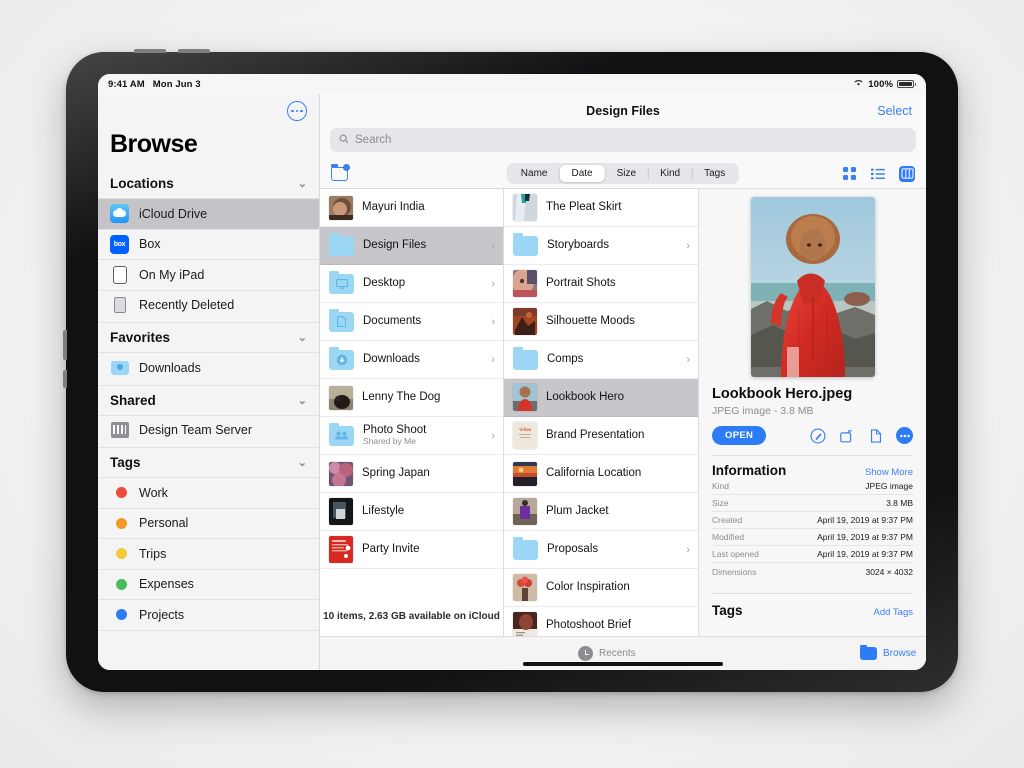  I want to click on chevron-right-icon: ›, so click(493, 245).